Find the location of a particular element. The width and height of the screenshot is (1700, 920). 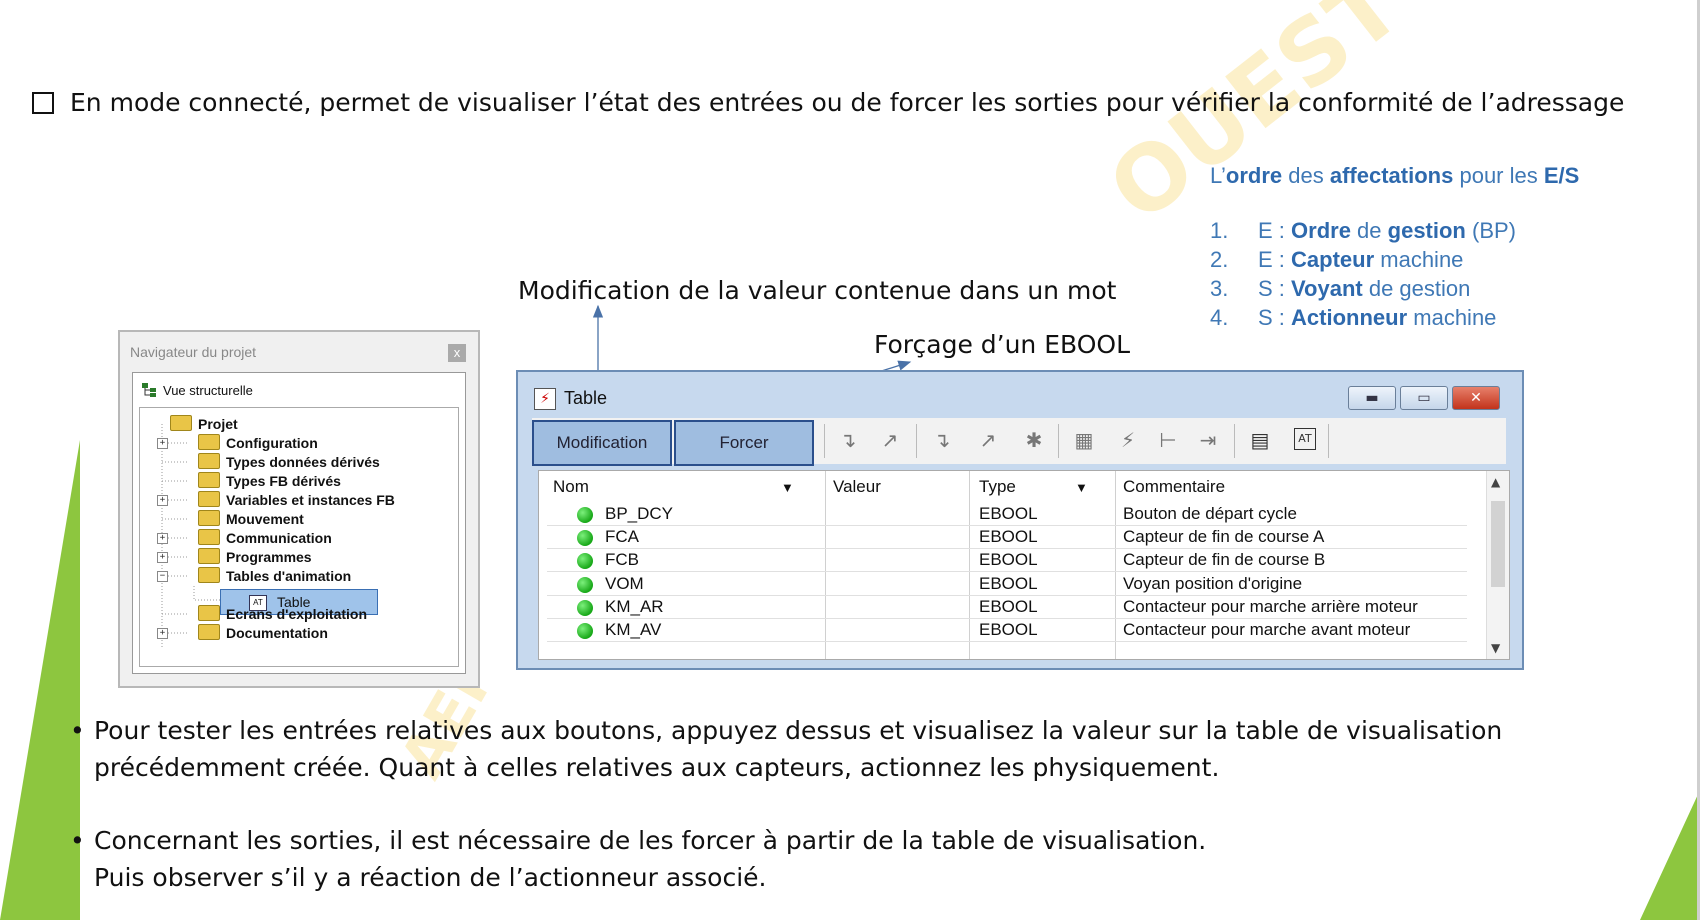

cell-commentaire: Contacteur pour marche arrière moteur is located at coordinates (1270, 606).